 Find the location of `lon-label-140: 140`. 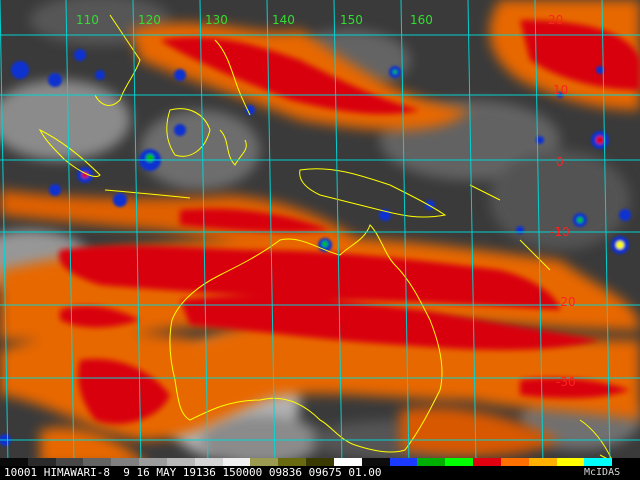

lon-label-140: 140 is located at coordinates (283, 20).